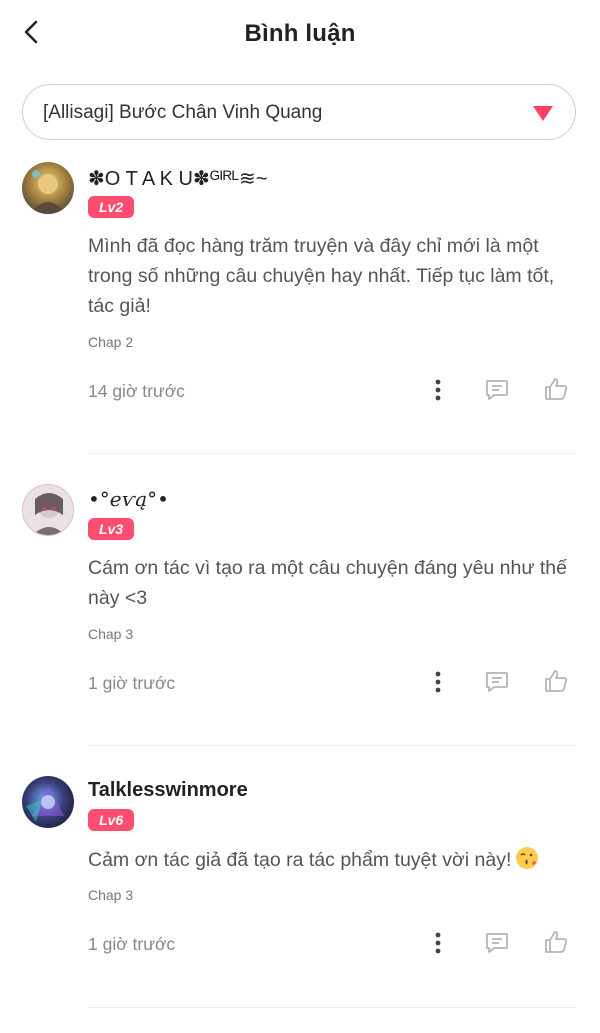  What do you see at coordinates (128, 499) in the screenshot?
I see `comment-username: •°eѵą°•` at bounding box center [128, 499].